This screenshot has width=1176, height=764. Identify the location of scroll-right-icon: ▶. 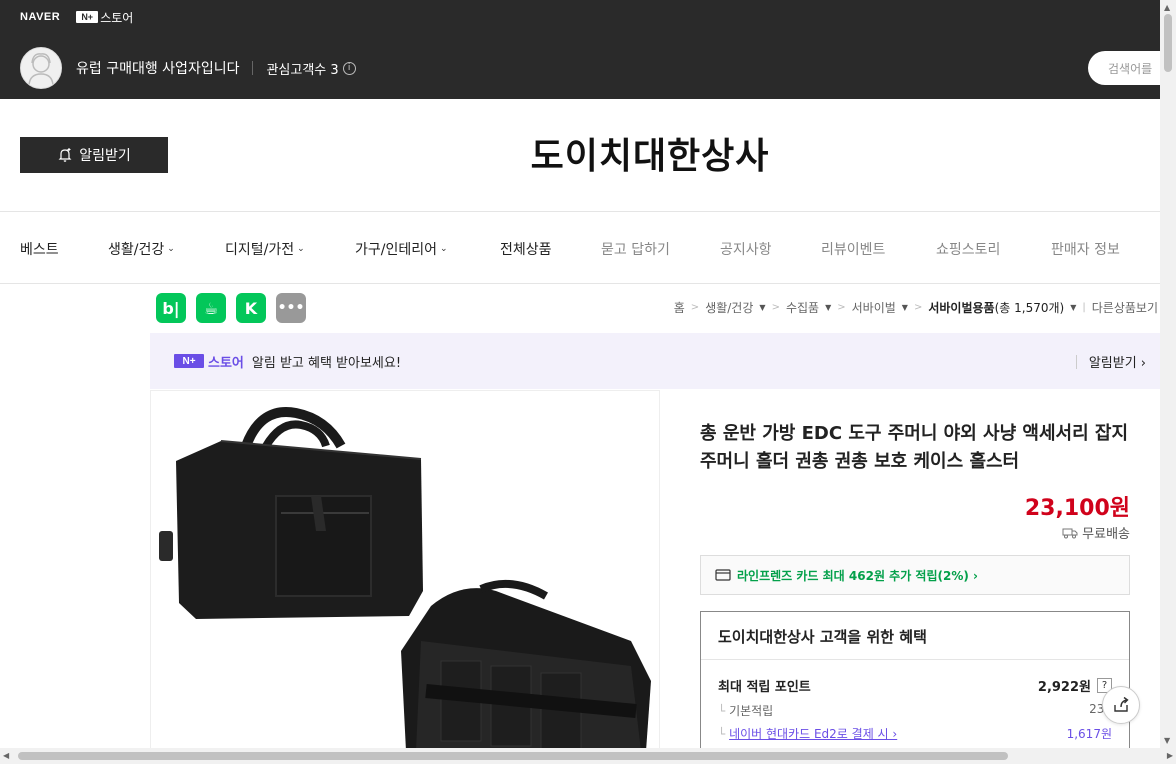
(1170, 755).